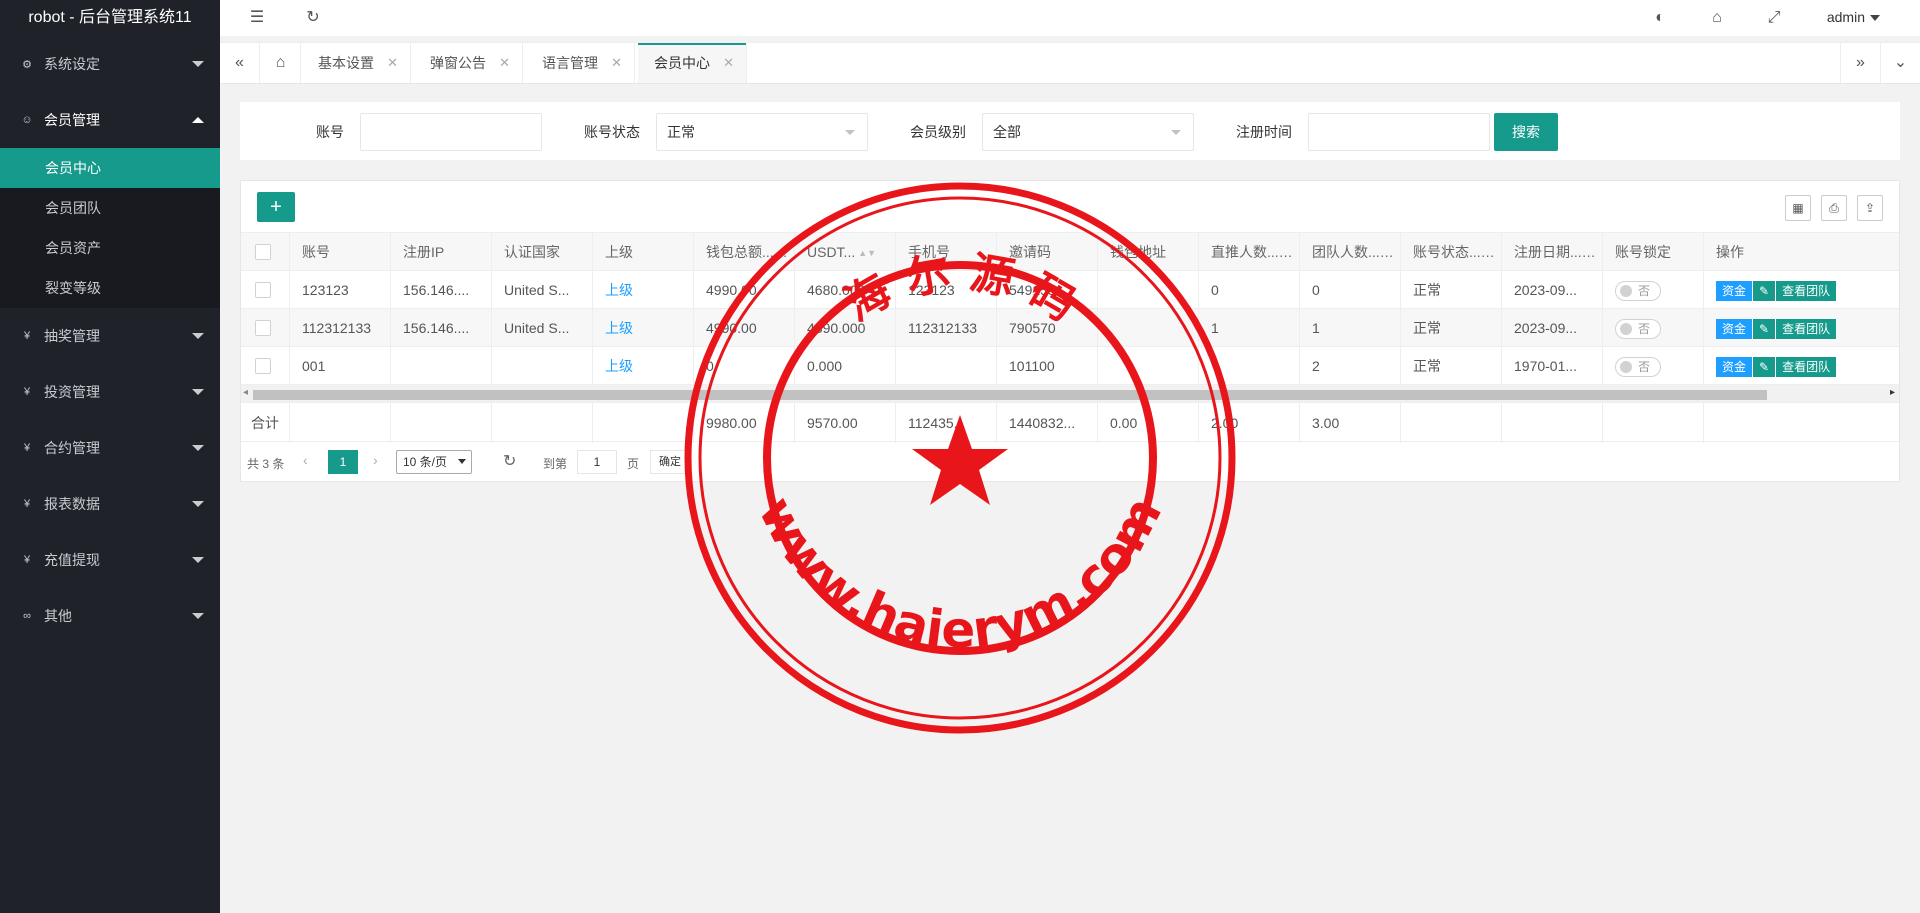 The height and width of the screenshot is (913, 1920). Describe the element at coordinates (1860, 63) in the screenshot. I see `tab-scroll-right-icon: »` at that location.